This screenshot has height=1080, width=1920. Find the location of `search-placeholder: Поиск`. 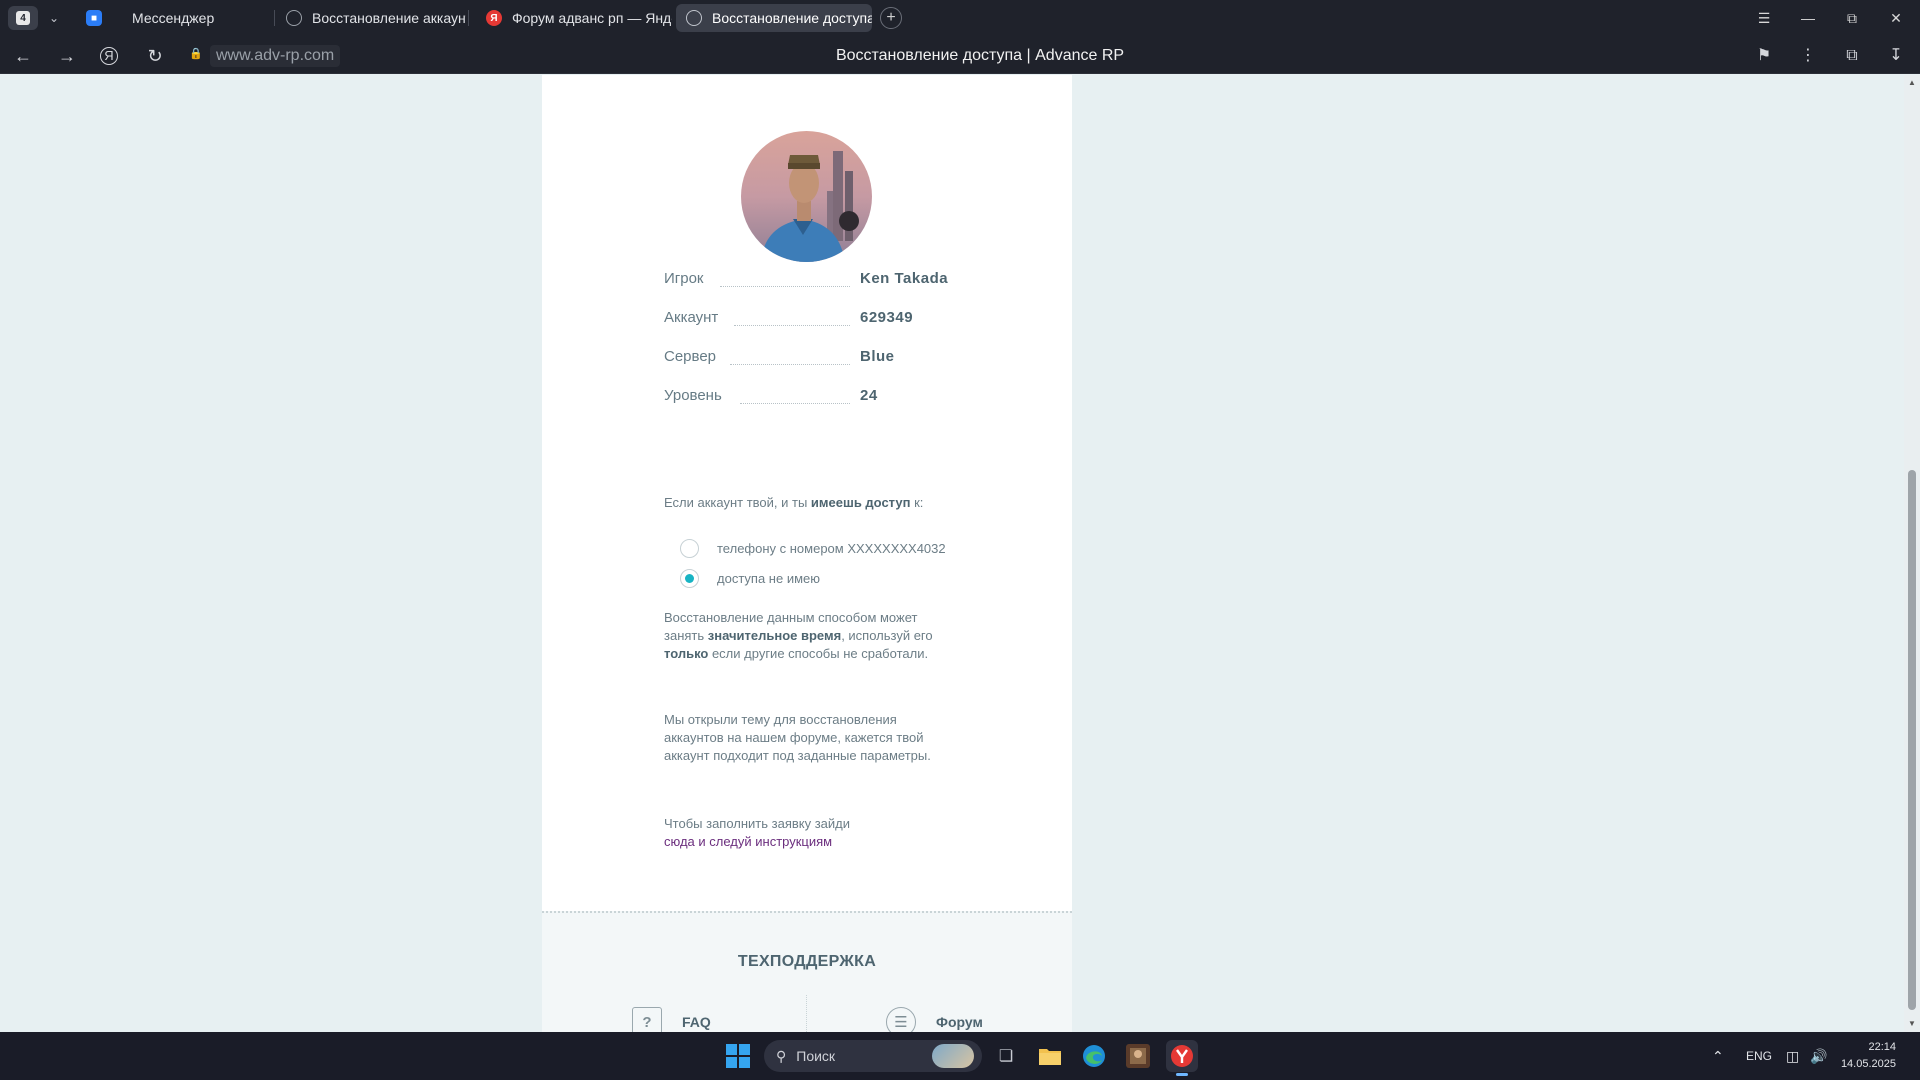

search-placeholder: Поиск is located at coordinates (816, 1056).